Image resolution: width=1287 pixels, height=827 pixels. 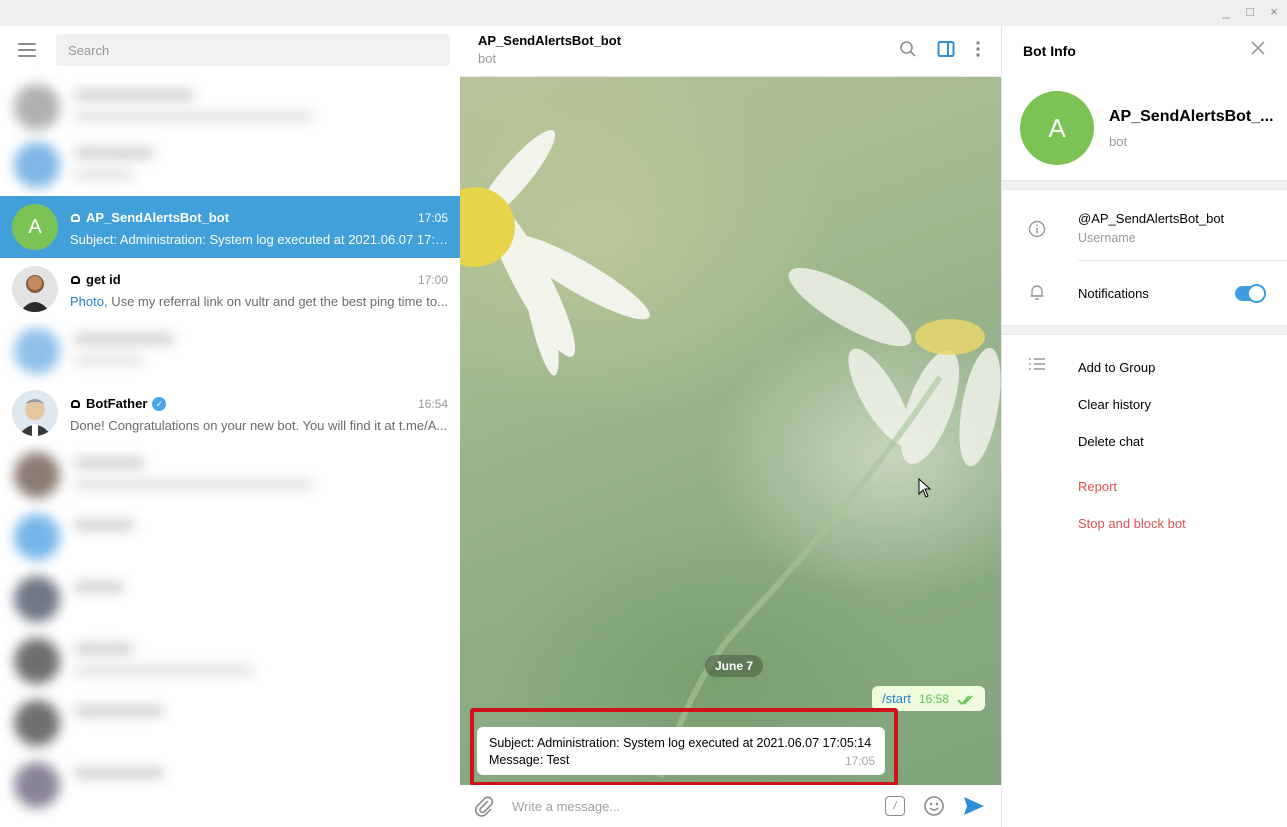 What do you see at coordinates (933, 699) in the screenshot?
I see `message-time: 16:58` at bounding box center [933, 699].